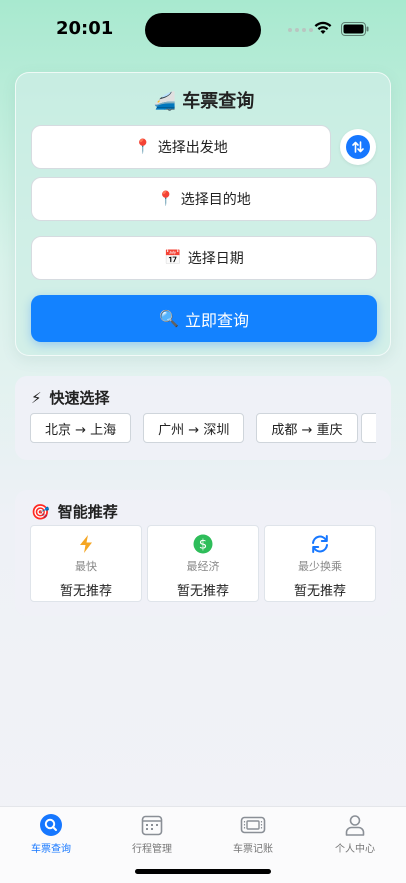  I want to click on quick-select-title-text: 快速选择, so click(79, 398).